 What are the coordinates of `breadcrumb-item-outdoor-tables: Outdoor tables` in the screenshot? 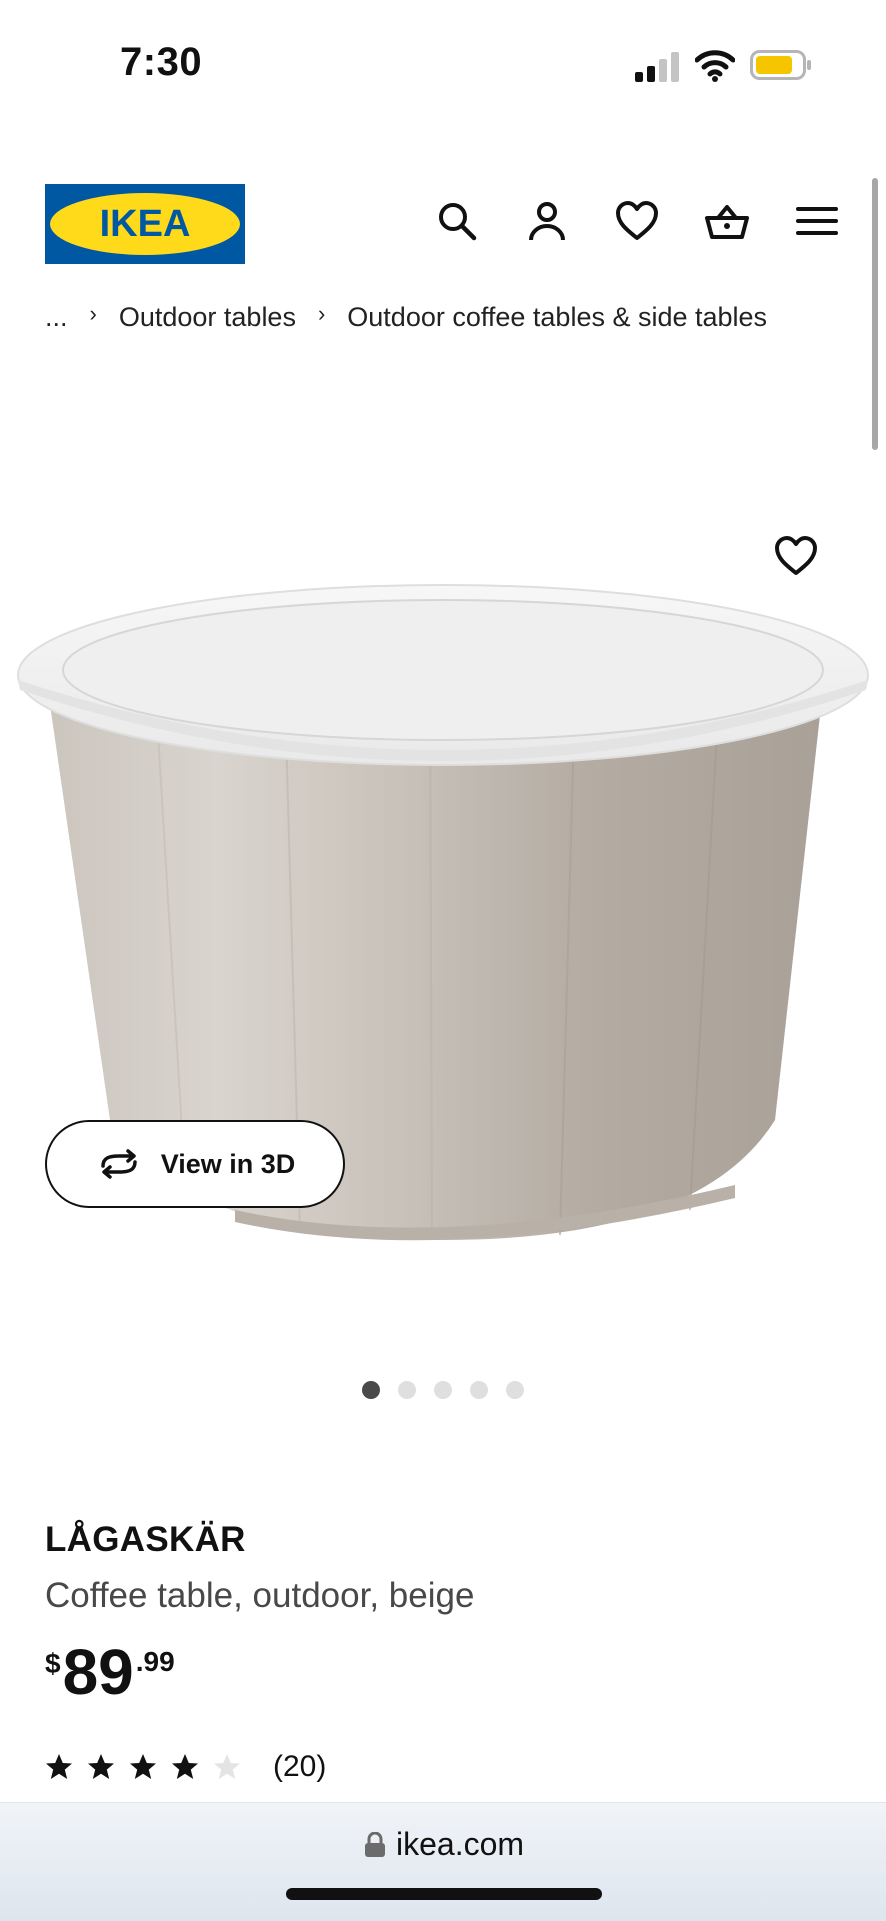 It's located at (207, 317).